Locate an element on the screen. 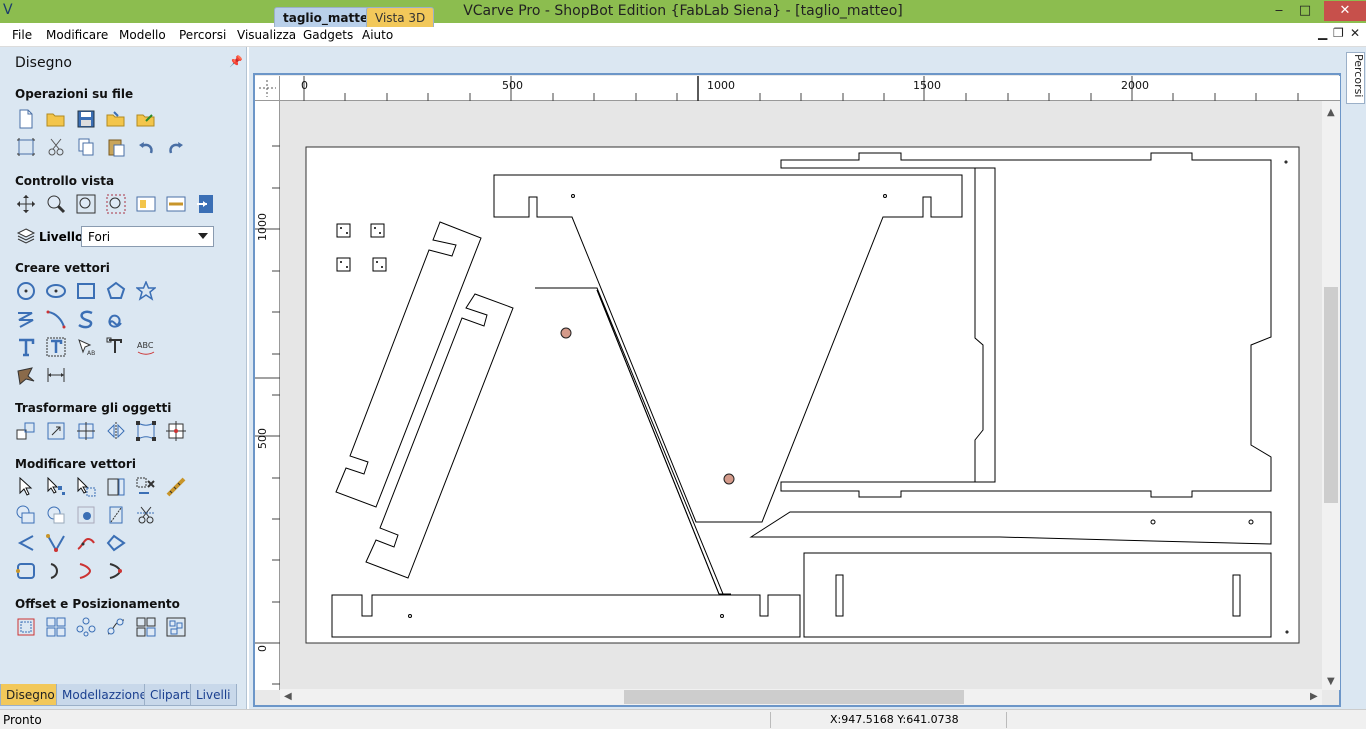  zoom-selection-icon is located at coordinates (116, 204).